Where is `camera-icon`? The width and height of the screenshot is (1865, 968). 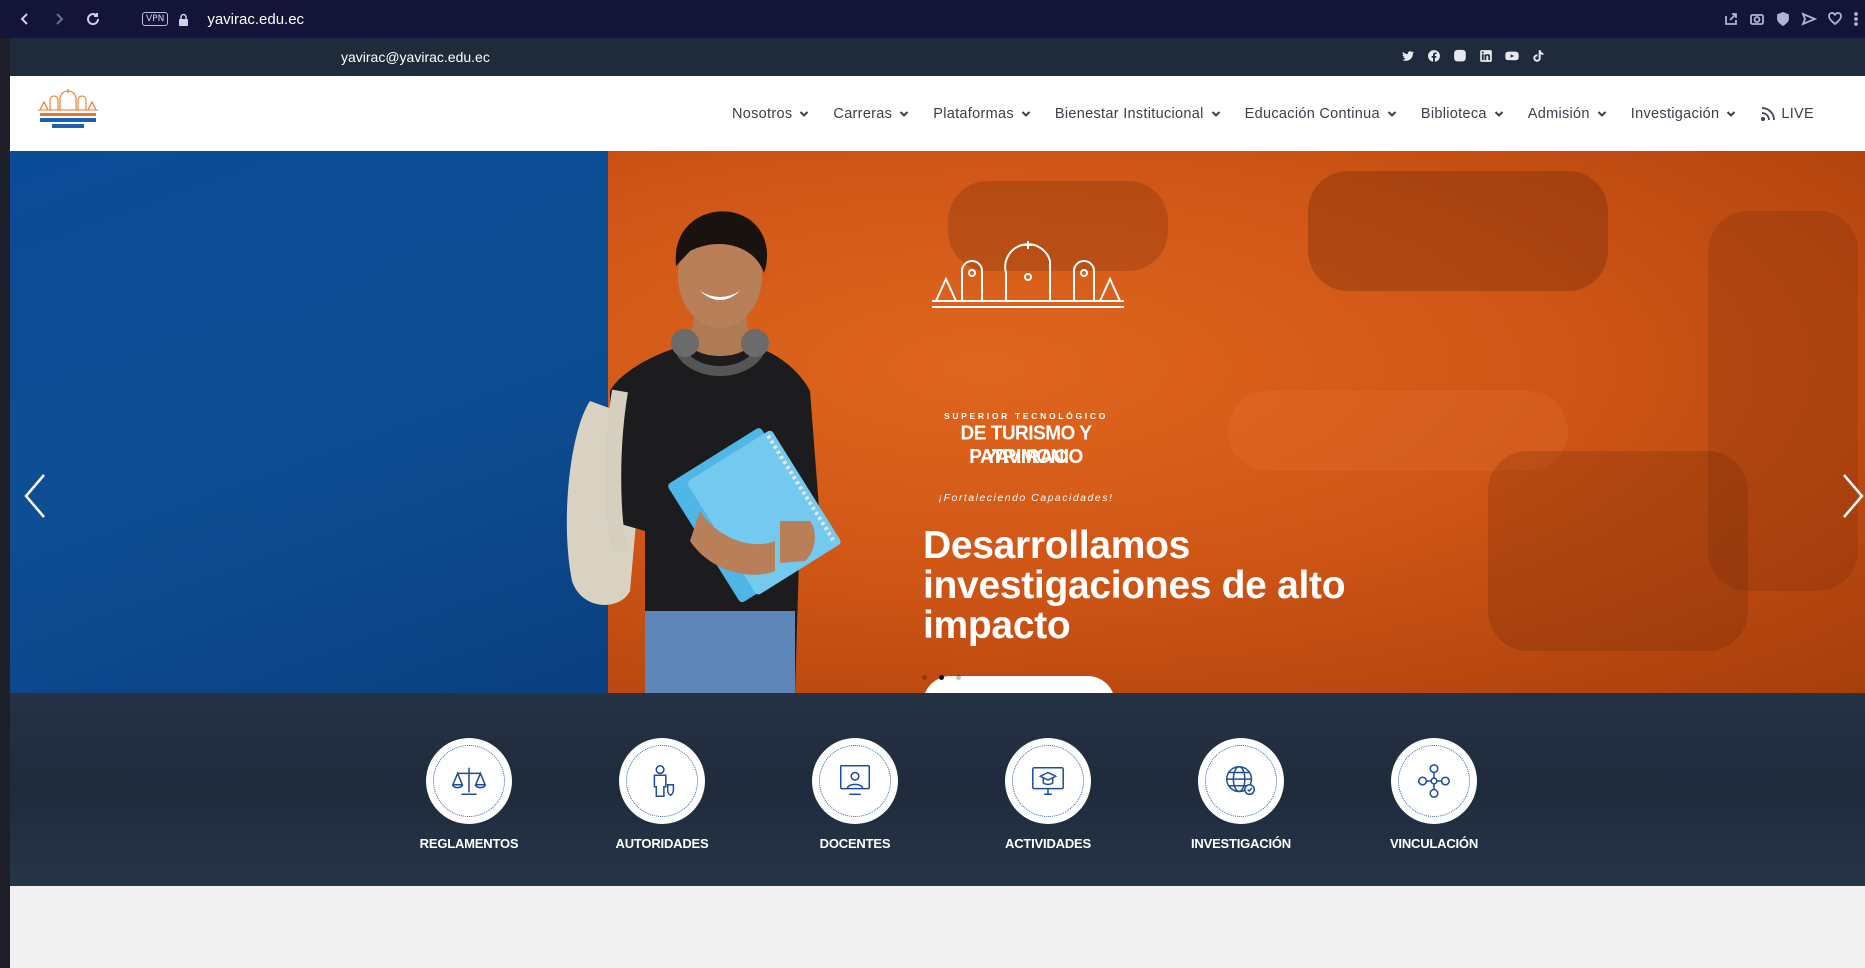
camera-icon is located at coordinates (1757, 19).